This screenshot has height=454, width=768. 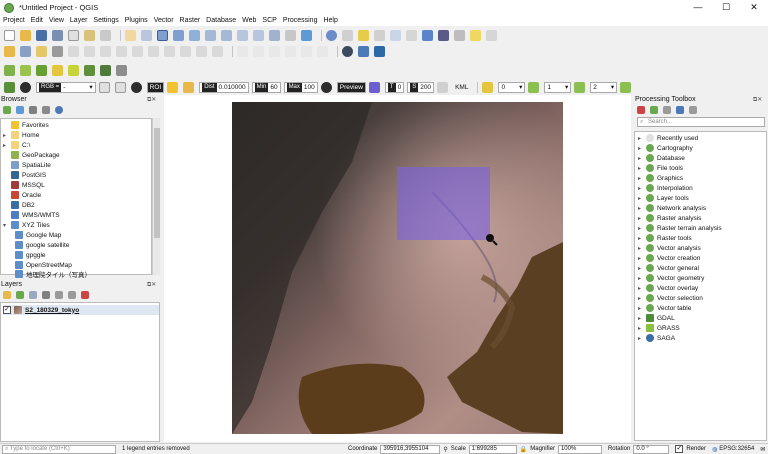 What do you see at coordinates (130, 35) in the screenshot?
I see `pan-hand-icon` at bounding box center [130, 35].